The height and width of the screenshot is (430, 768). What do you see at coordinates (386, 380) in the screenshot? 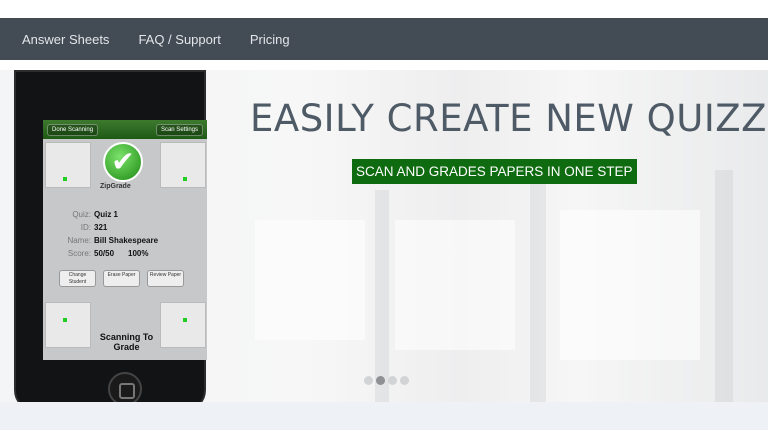
I see `carousel-indicators` at bounding box center [386, 380].